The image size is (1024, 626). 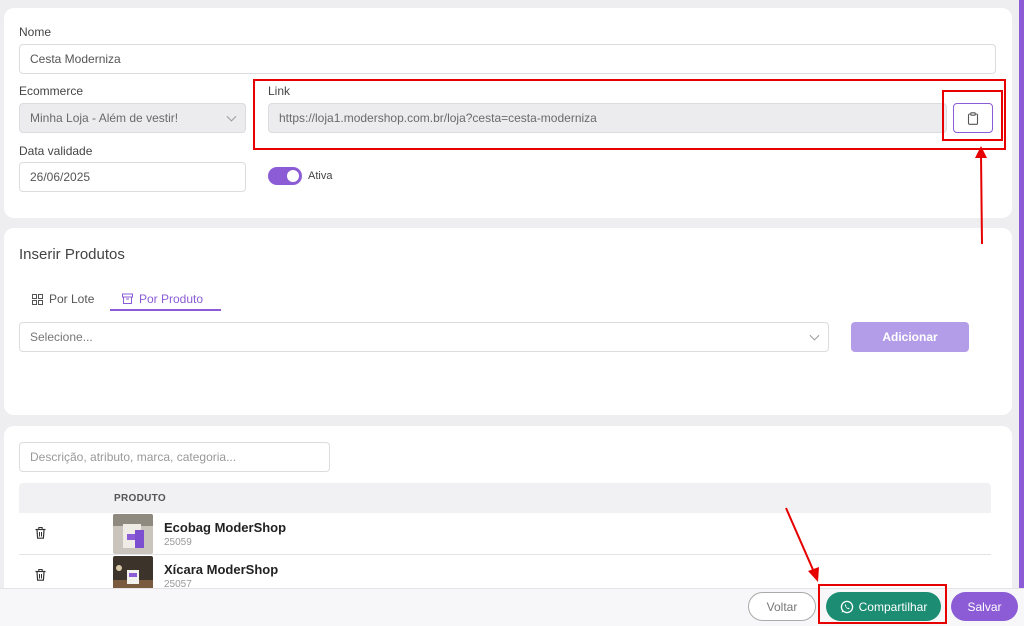 I want to click on annotation-arrows, so click(x=886, y=364).